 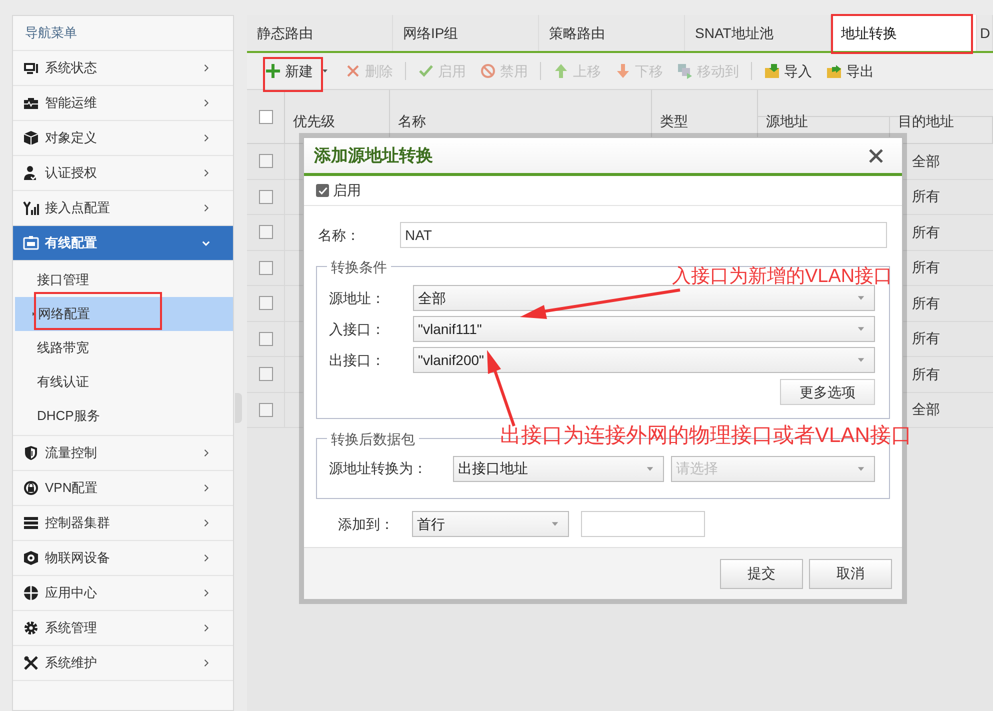 What do you see at coordinates (612, 33) in the screenshot?
I see `tab: 策略路由` at bounding box center [612, 33].